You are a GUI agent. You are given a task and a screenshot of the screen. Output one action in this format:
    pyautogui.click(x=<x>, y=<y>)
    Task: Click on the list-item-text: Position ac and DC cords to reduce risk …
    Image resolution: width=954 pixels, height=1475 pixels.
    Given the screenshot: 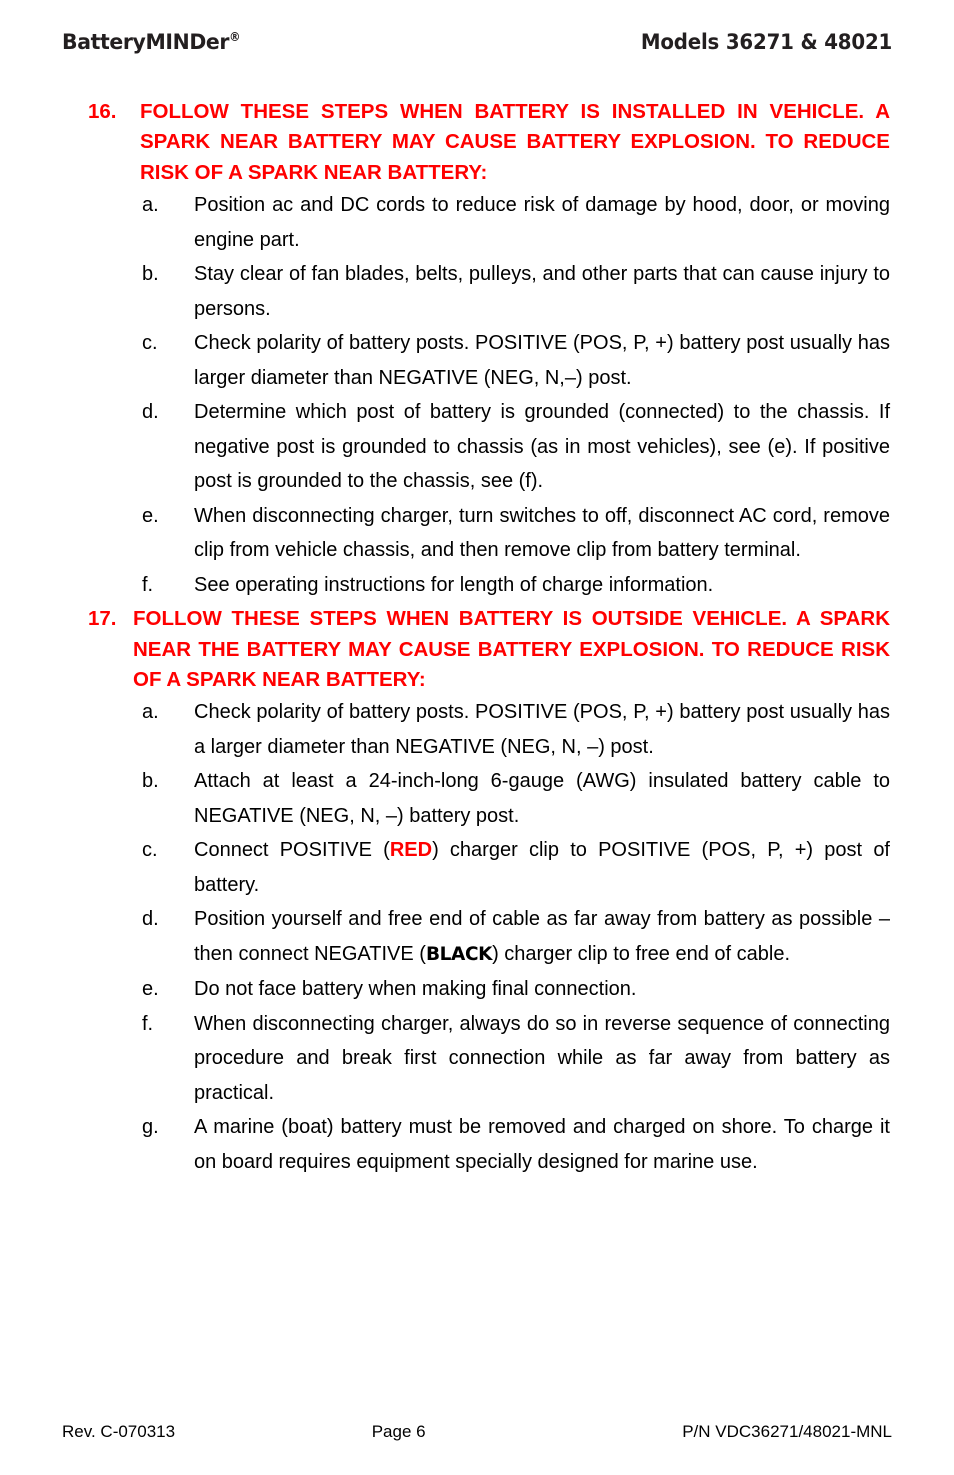 What is the action you would take?
    pyautogui.click(x=542, y=222)
    